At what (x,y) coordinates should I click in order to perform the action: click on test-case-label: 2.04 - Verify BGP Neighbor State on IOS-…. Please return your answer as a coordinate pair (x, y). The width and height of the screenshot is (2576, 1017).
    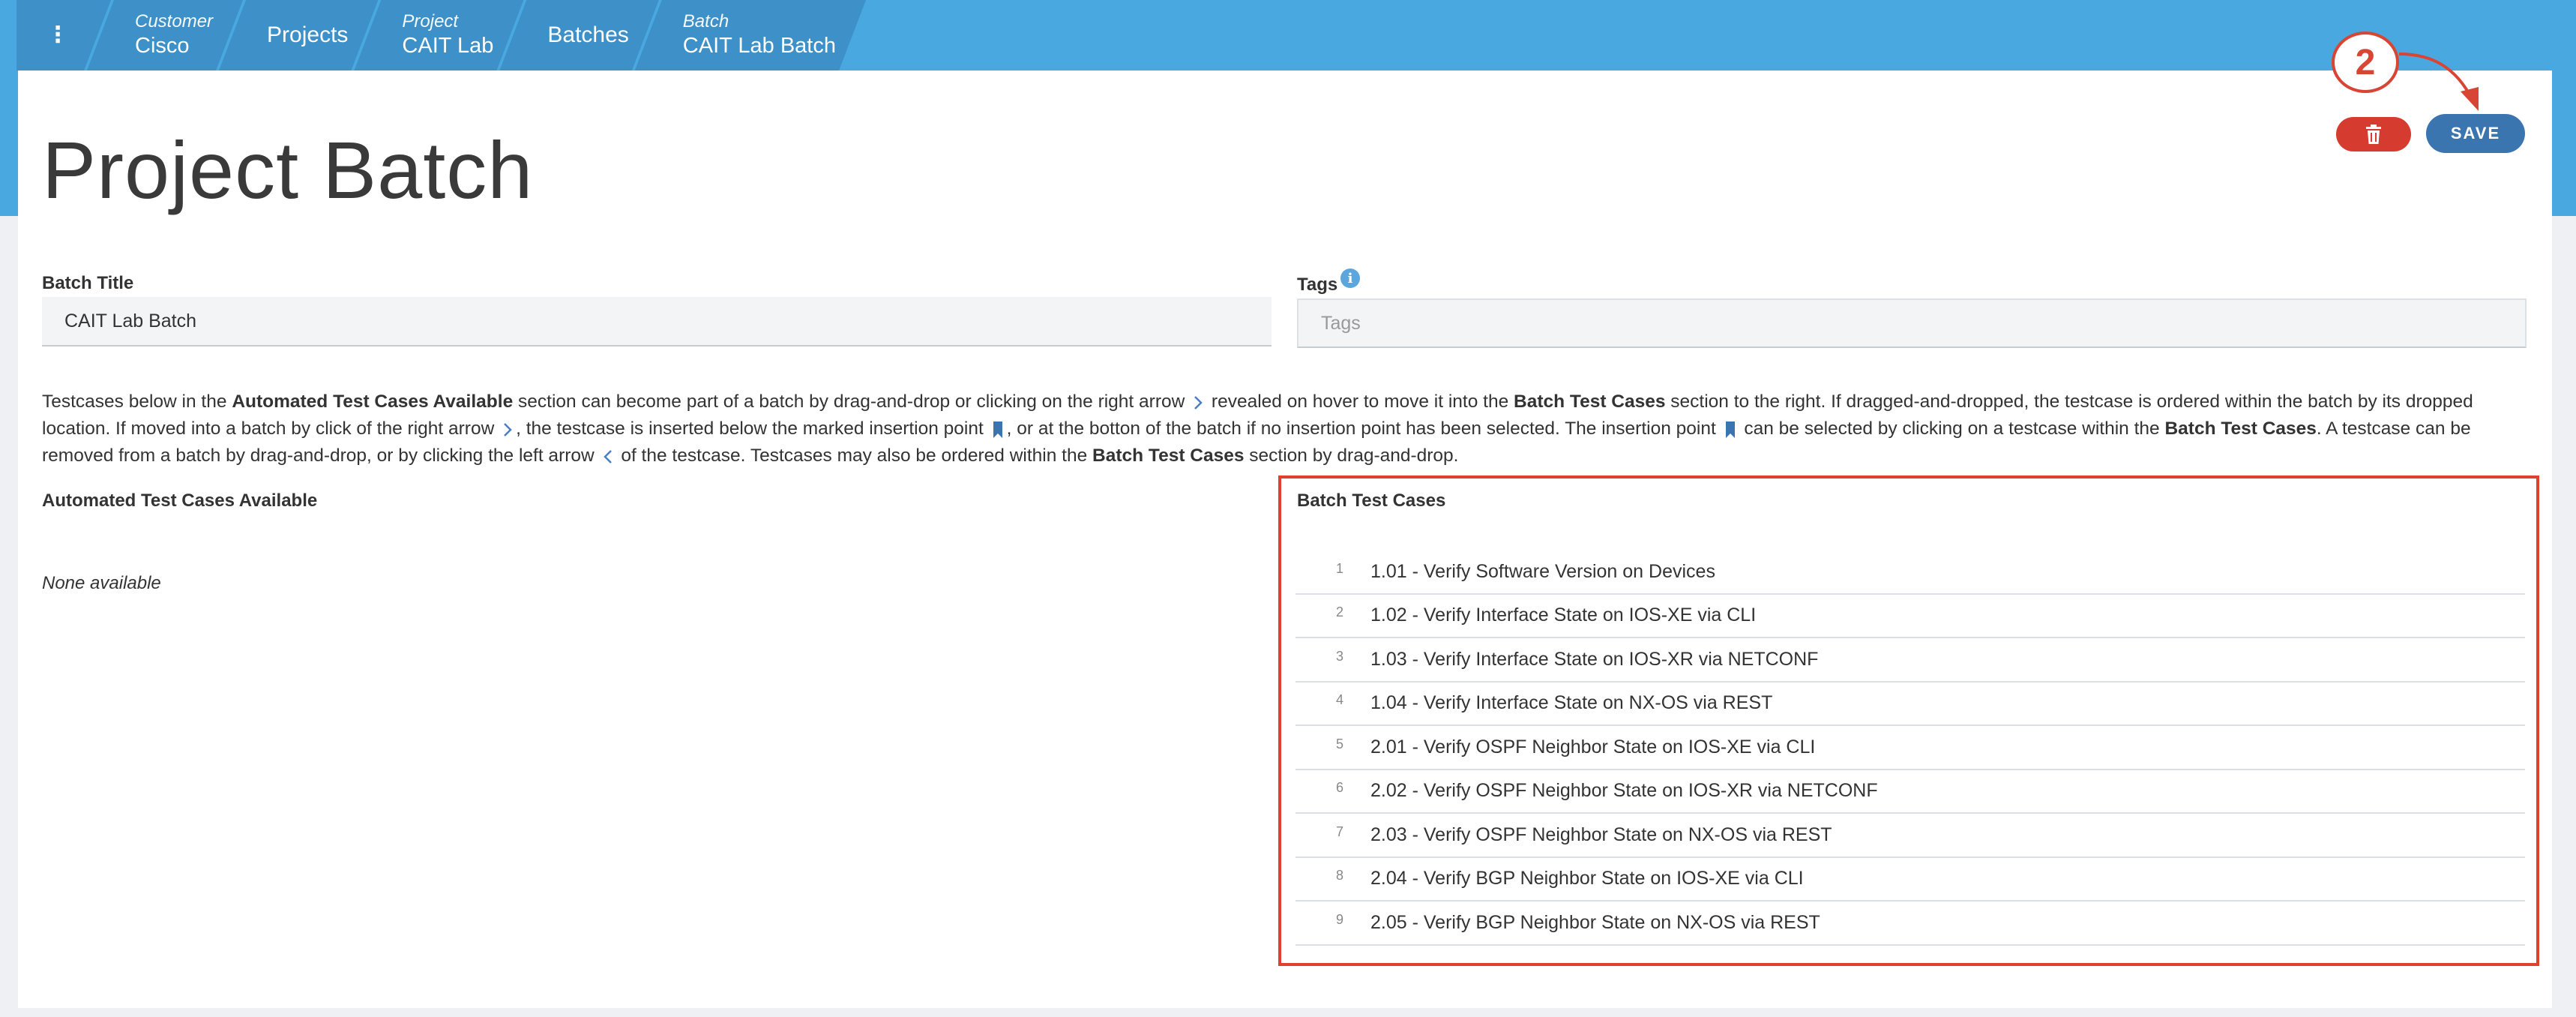
    Looking at the image, I should click on (1587, 879).